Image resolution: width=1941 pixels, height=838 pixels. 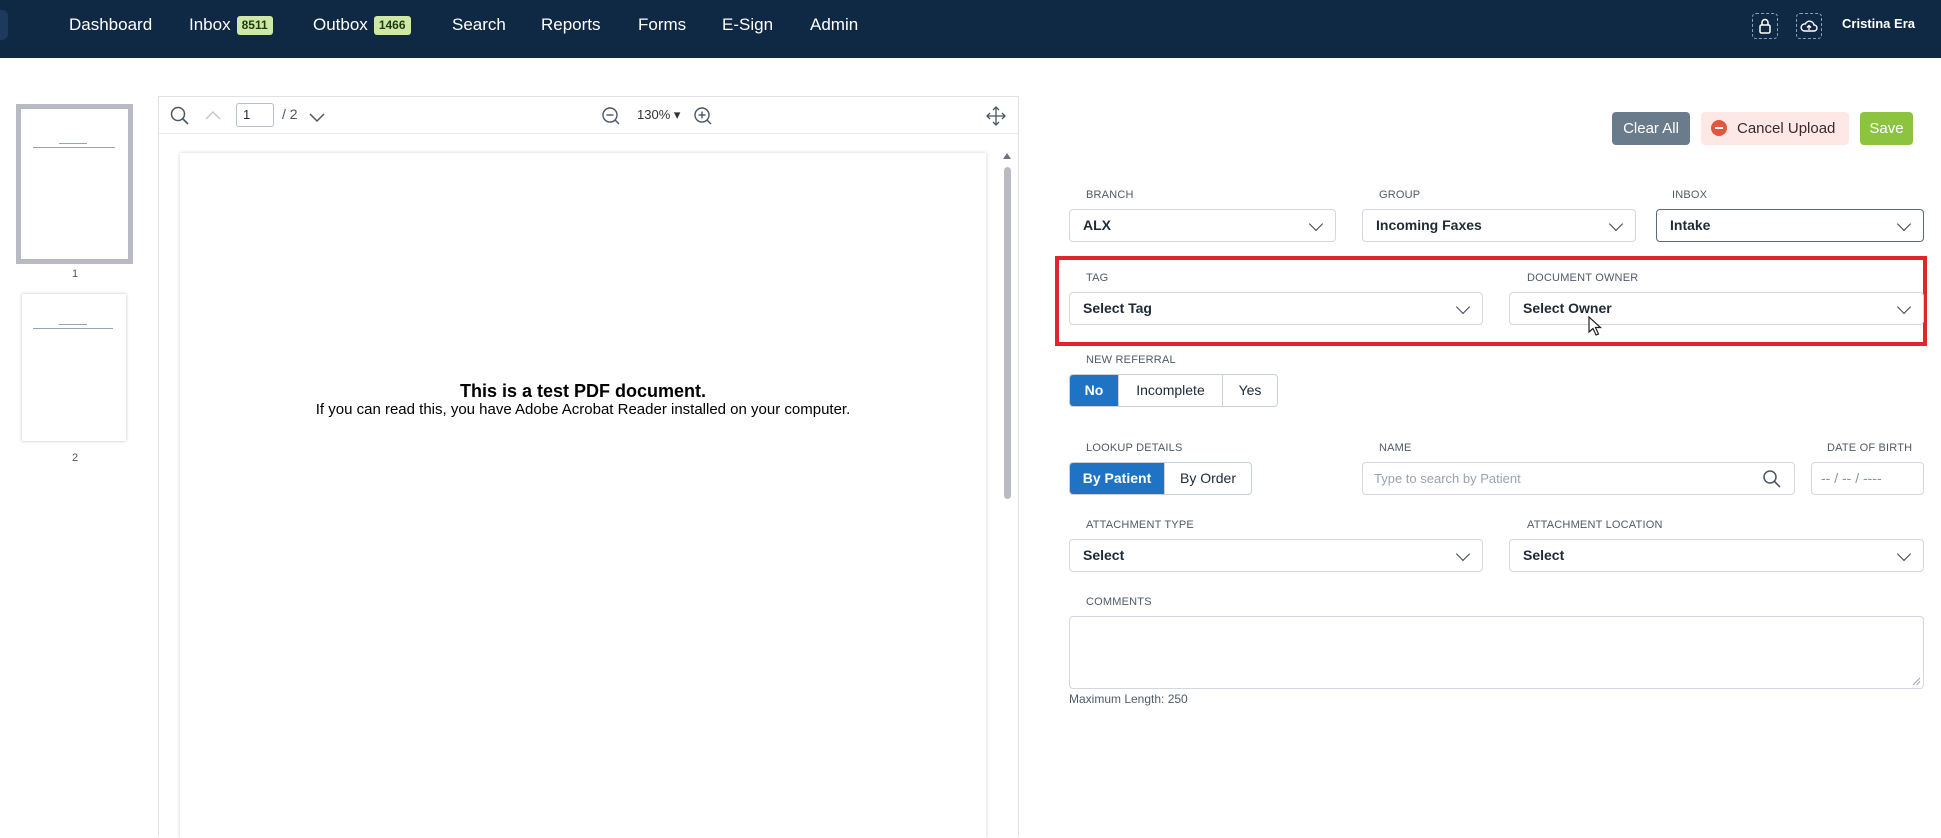 I want to click on viewer-scrollbar, so click(x=1007, y=495).